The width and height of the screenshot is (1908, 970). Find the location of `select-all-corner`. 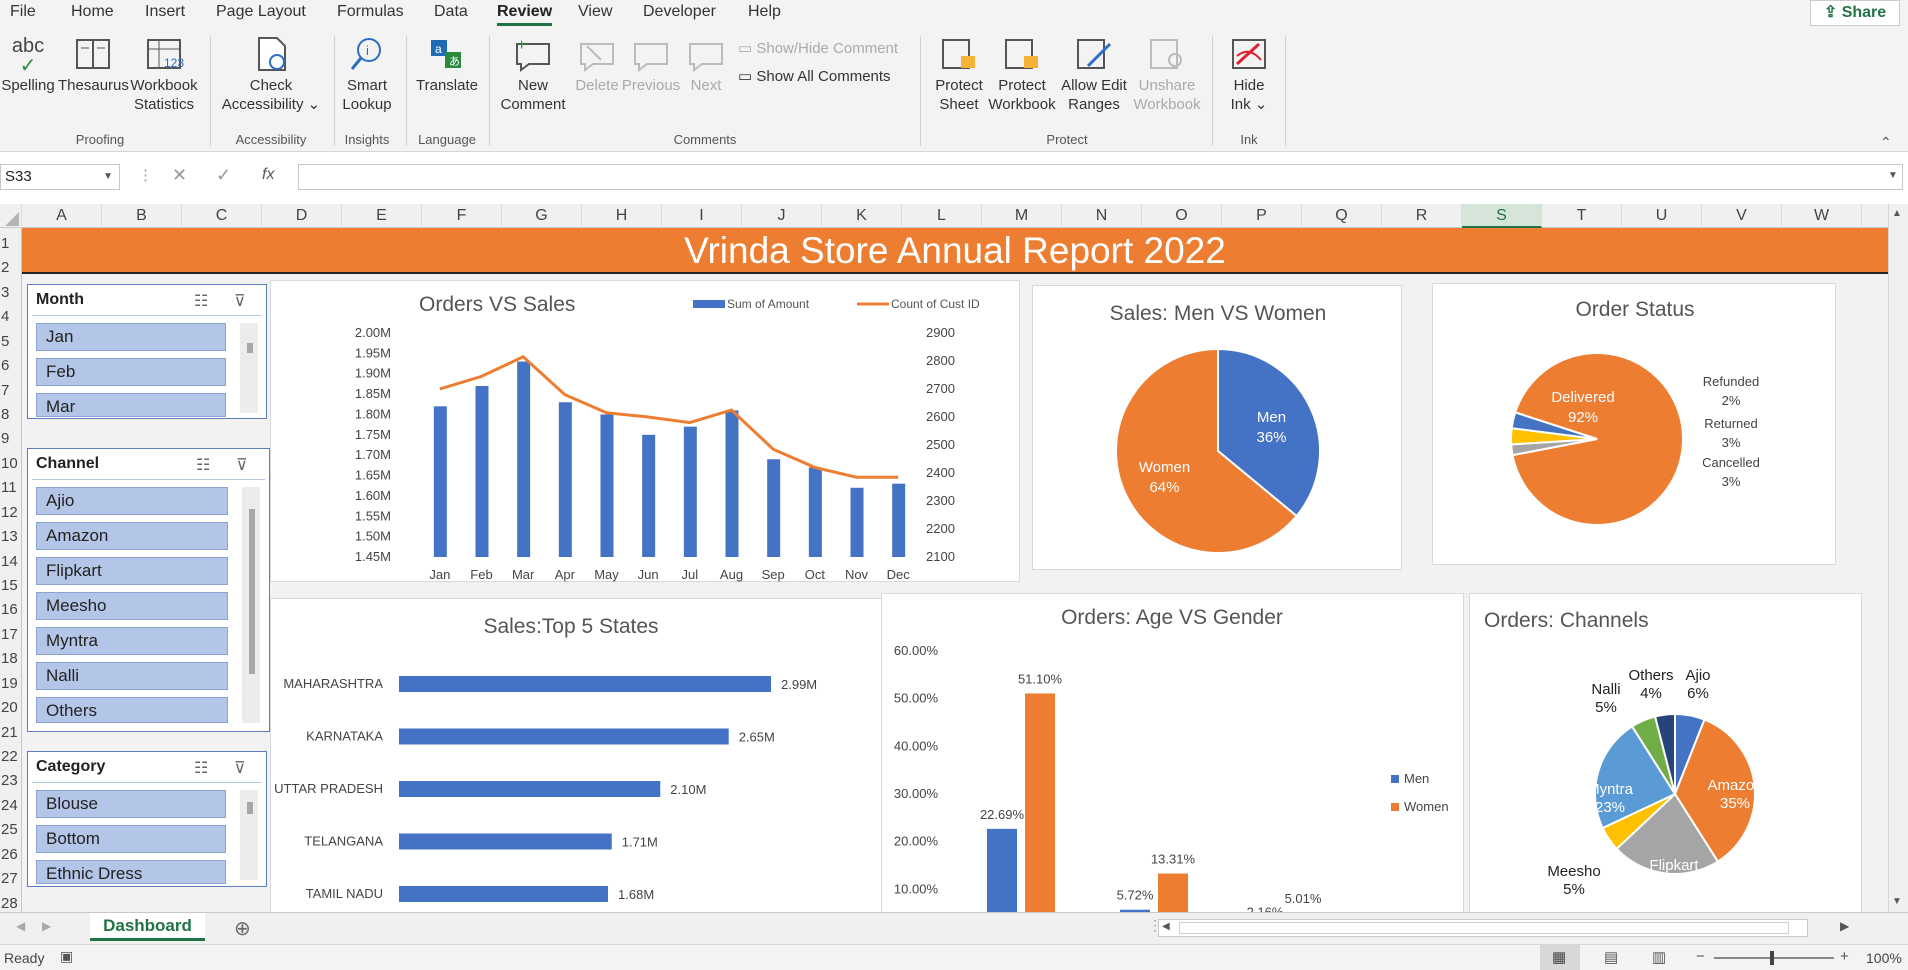

select-all-corner is located at coordinates (11, 216).